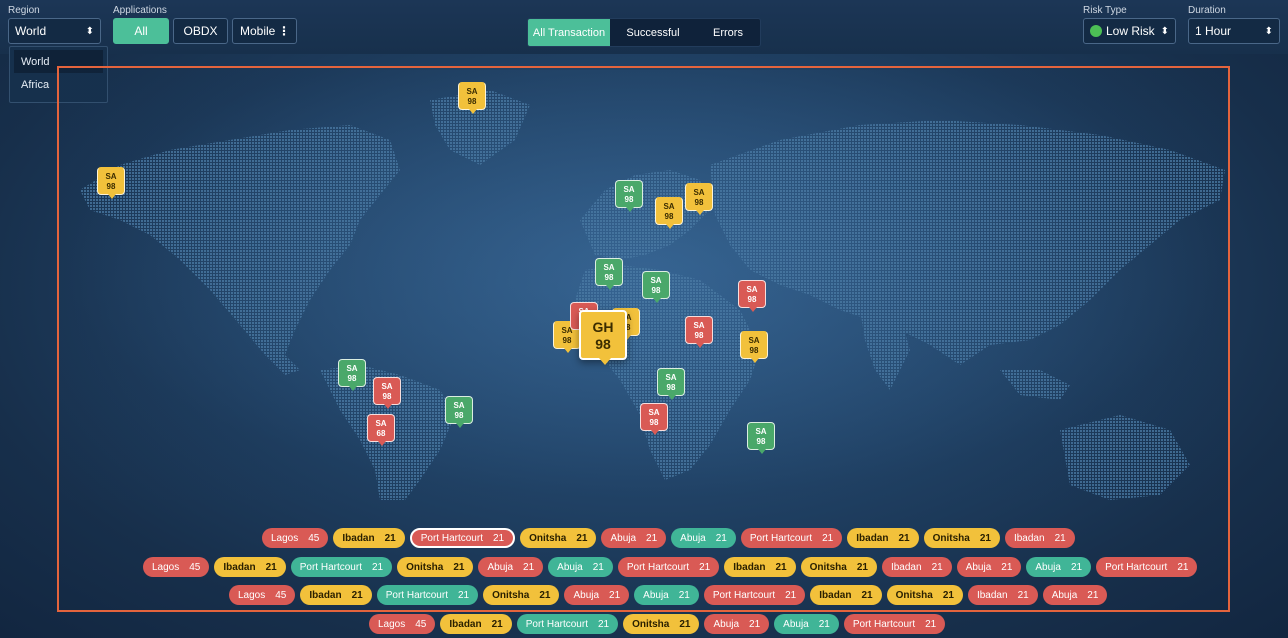  Describe the element at coordinates (653, 32) in the screenshot. I see `tab-successful: Successful` at that location.